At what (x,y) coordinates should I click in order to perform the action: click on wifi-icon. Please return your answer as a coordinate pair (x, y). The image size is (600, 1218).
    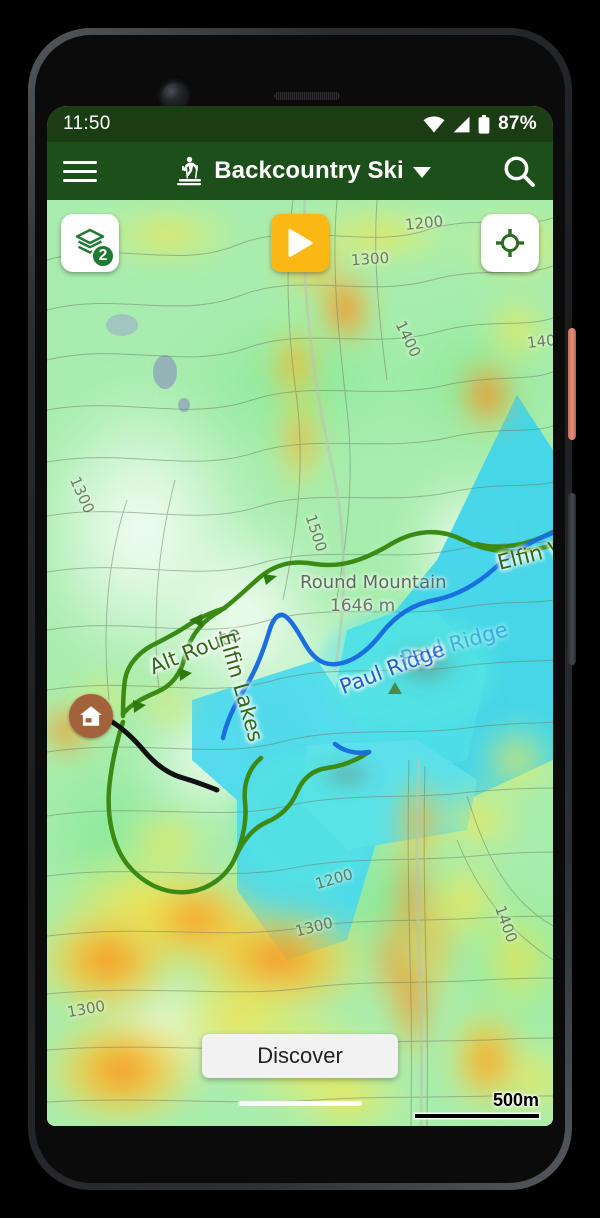
    Looking at the image, I should click on (434, 124).